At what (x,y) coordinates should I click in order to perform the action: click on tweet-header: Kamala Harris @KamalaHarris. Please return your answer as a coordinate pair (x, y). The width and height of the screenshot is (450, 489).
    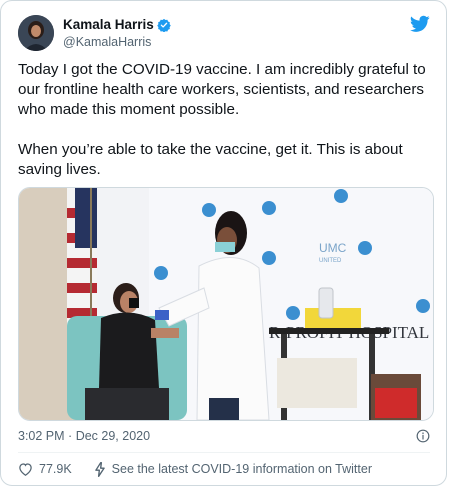
    Looking at the image, I should click on (224, 33).